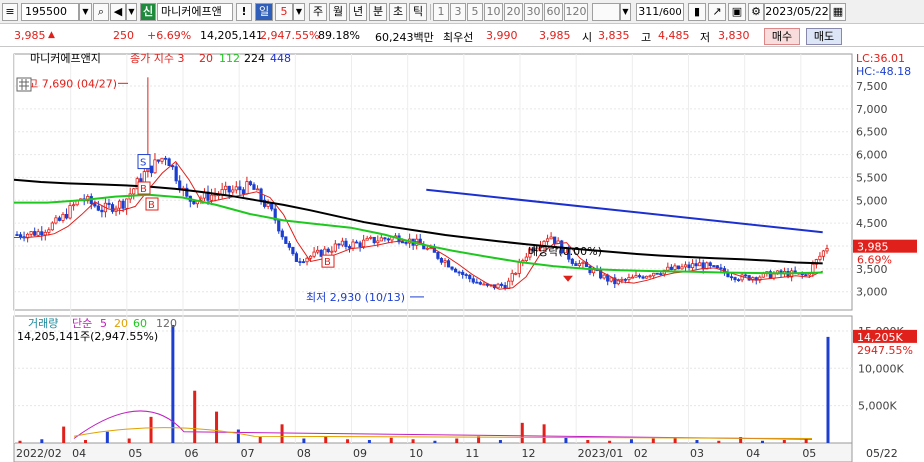 The image size is (924, 462). Describe the element at coordinates (737, 12) in the screenshot. I see `save-icon: ▣` at that location.